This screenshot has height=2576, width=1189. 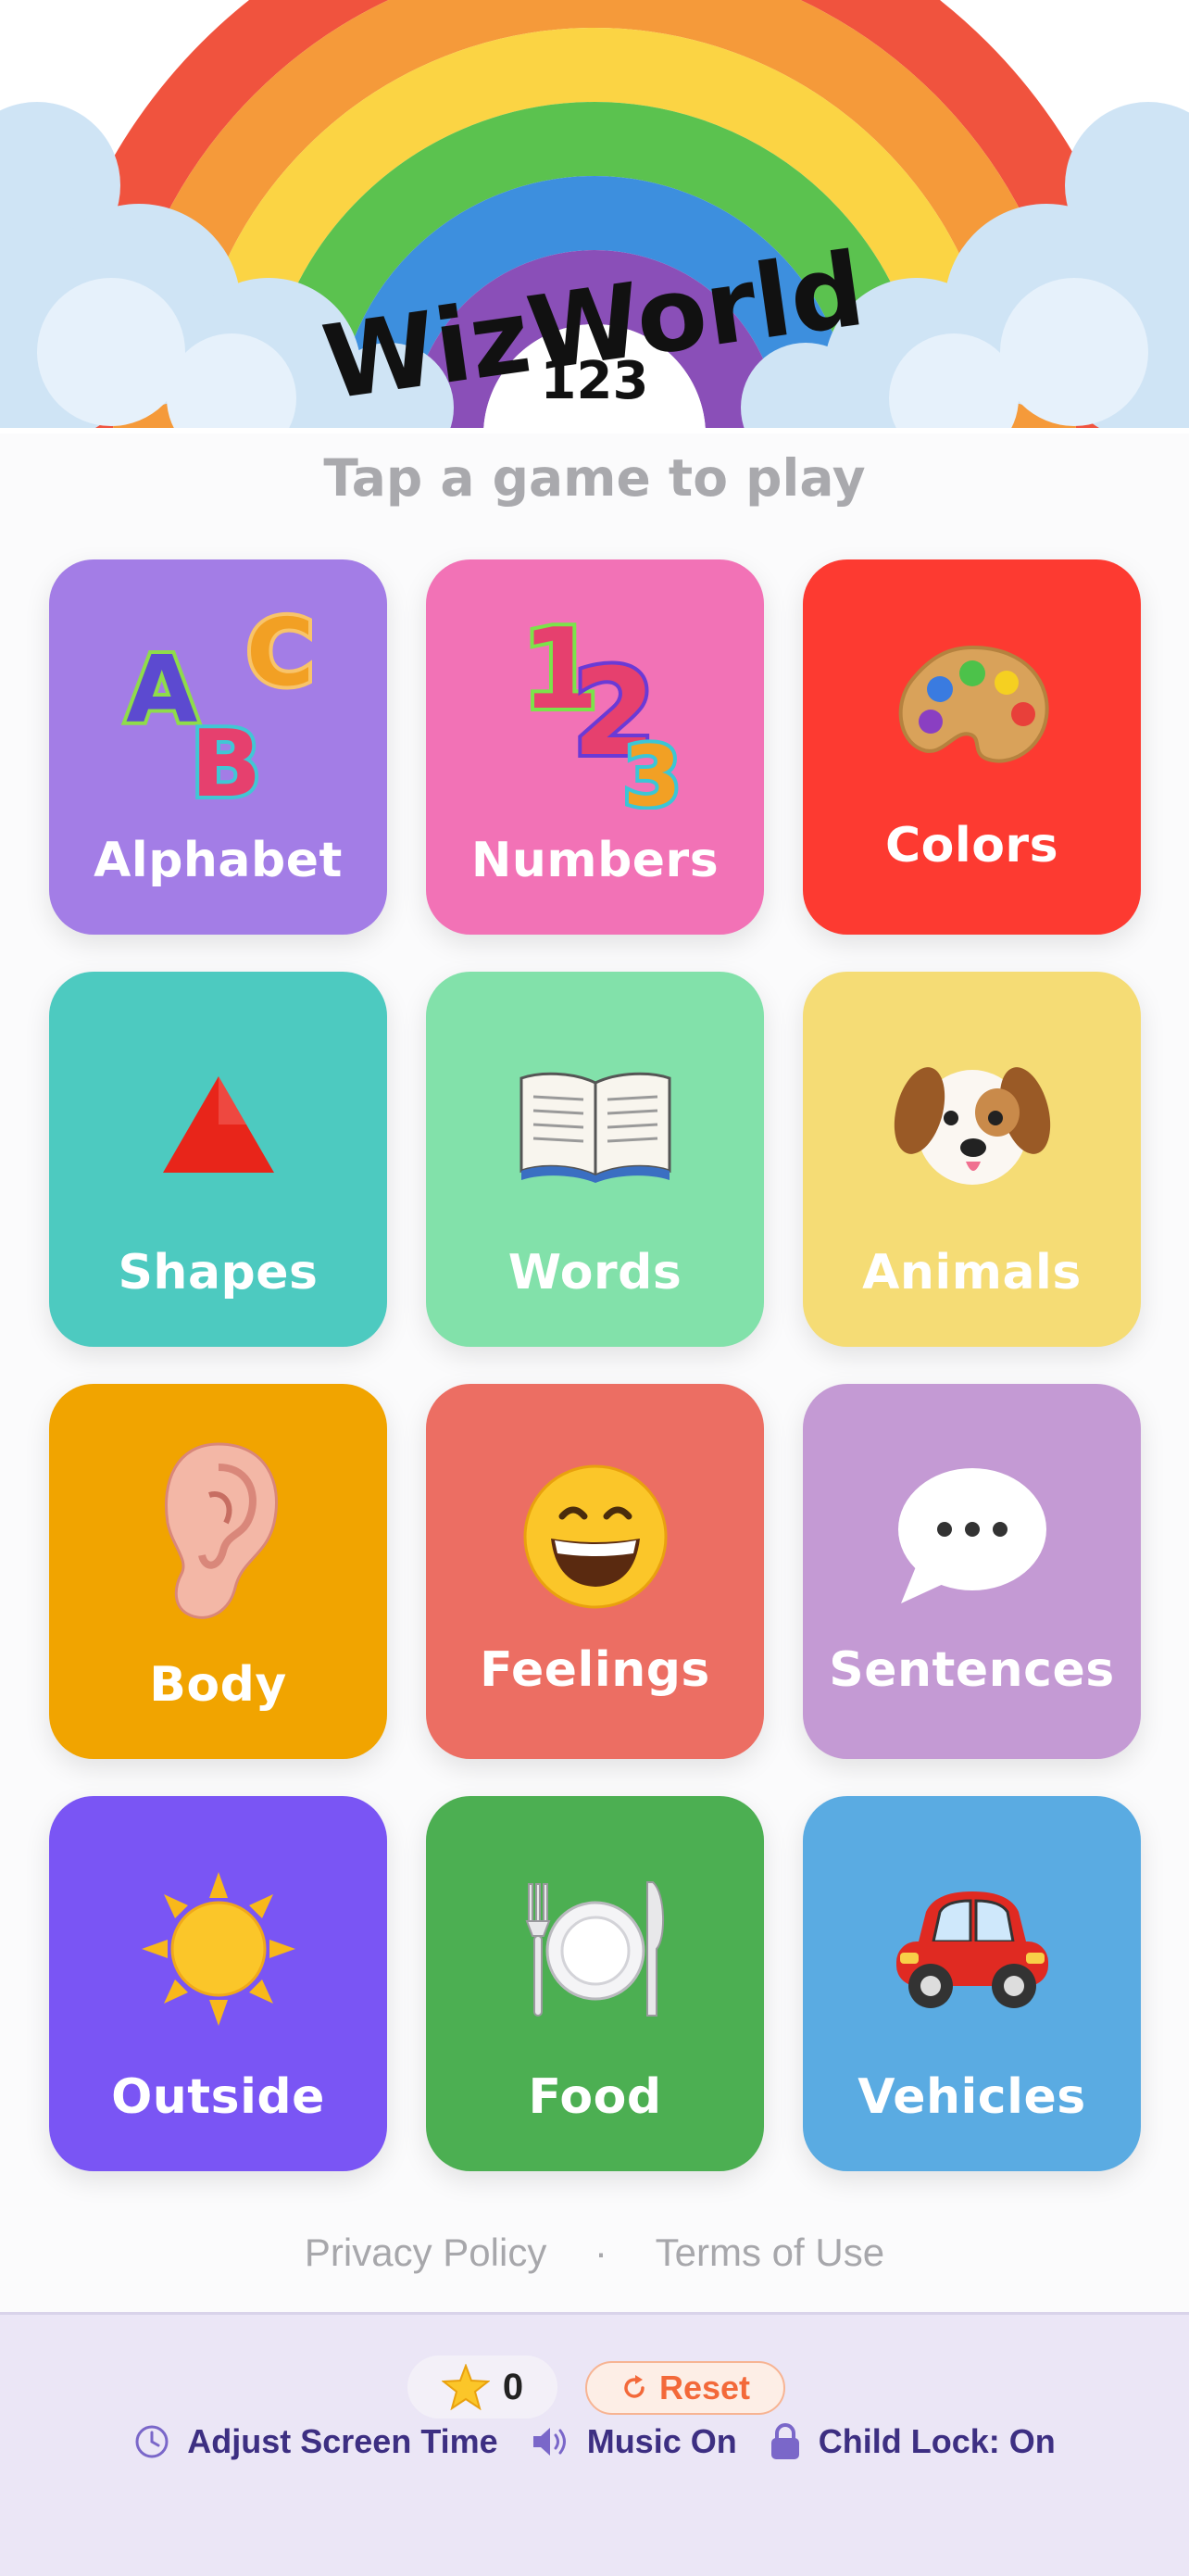 I want to click on game-label: Numbers, so click(x=595, y=860).